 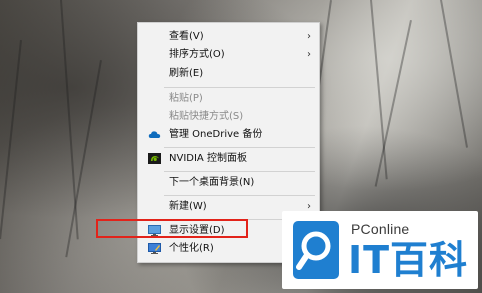 What do you see at coordinates (208, 158) in the screenshot?
I see `menu-item-label: NVIDIA 控制面板` at bounding box center [208, 158].